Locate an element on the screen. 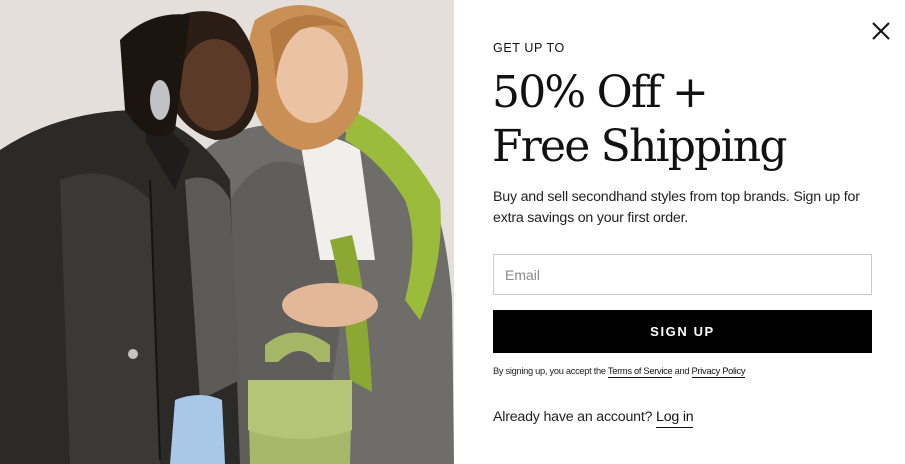 This screenshot has height=464, width=905. login-prompt-line: Already have an account? Log in is located at coordinates (593, 418).